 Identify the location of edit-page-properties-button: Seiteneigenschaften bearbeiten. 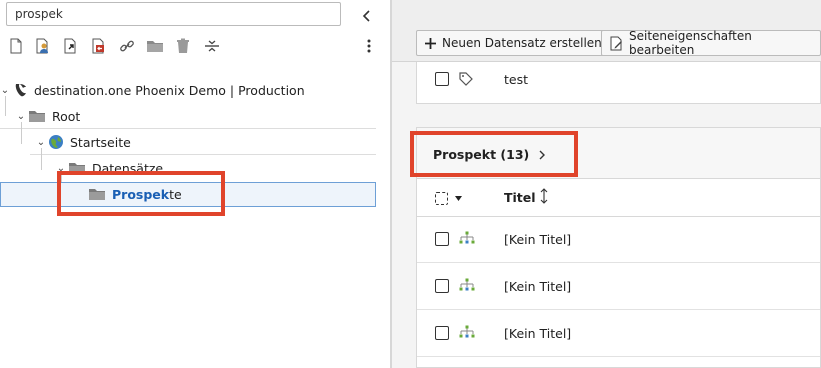
(711, 43).